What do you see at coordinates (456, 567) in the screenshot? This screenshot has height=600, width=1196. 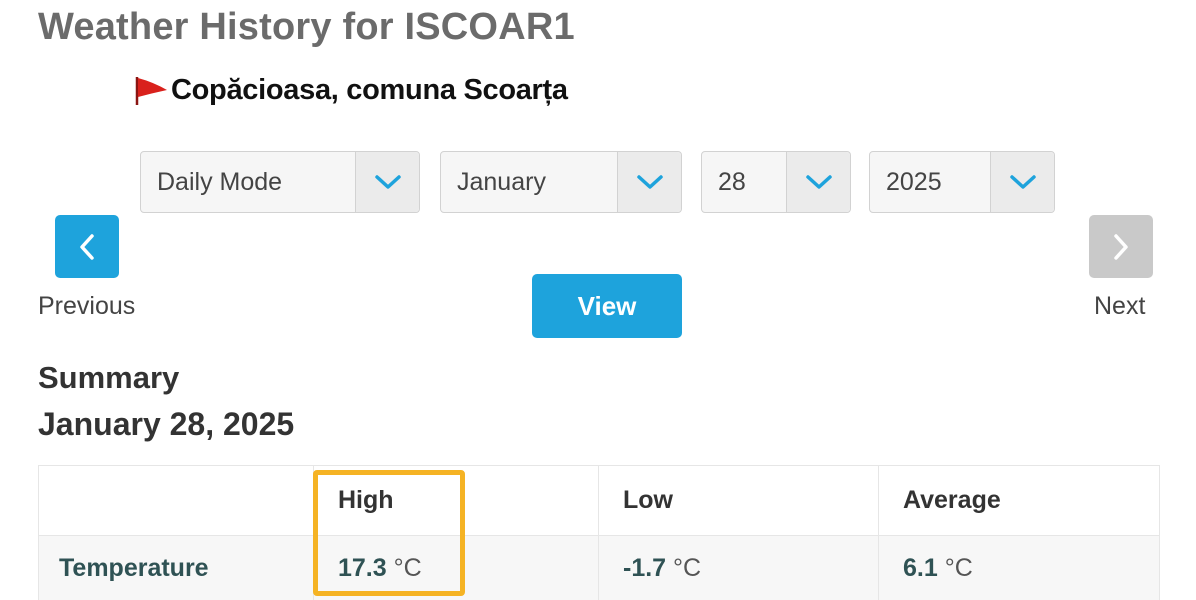 I see `temperature-high-cell: 17.3 °C` at bounding box center [456, 567].